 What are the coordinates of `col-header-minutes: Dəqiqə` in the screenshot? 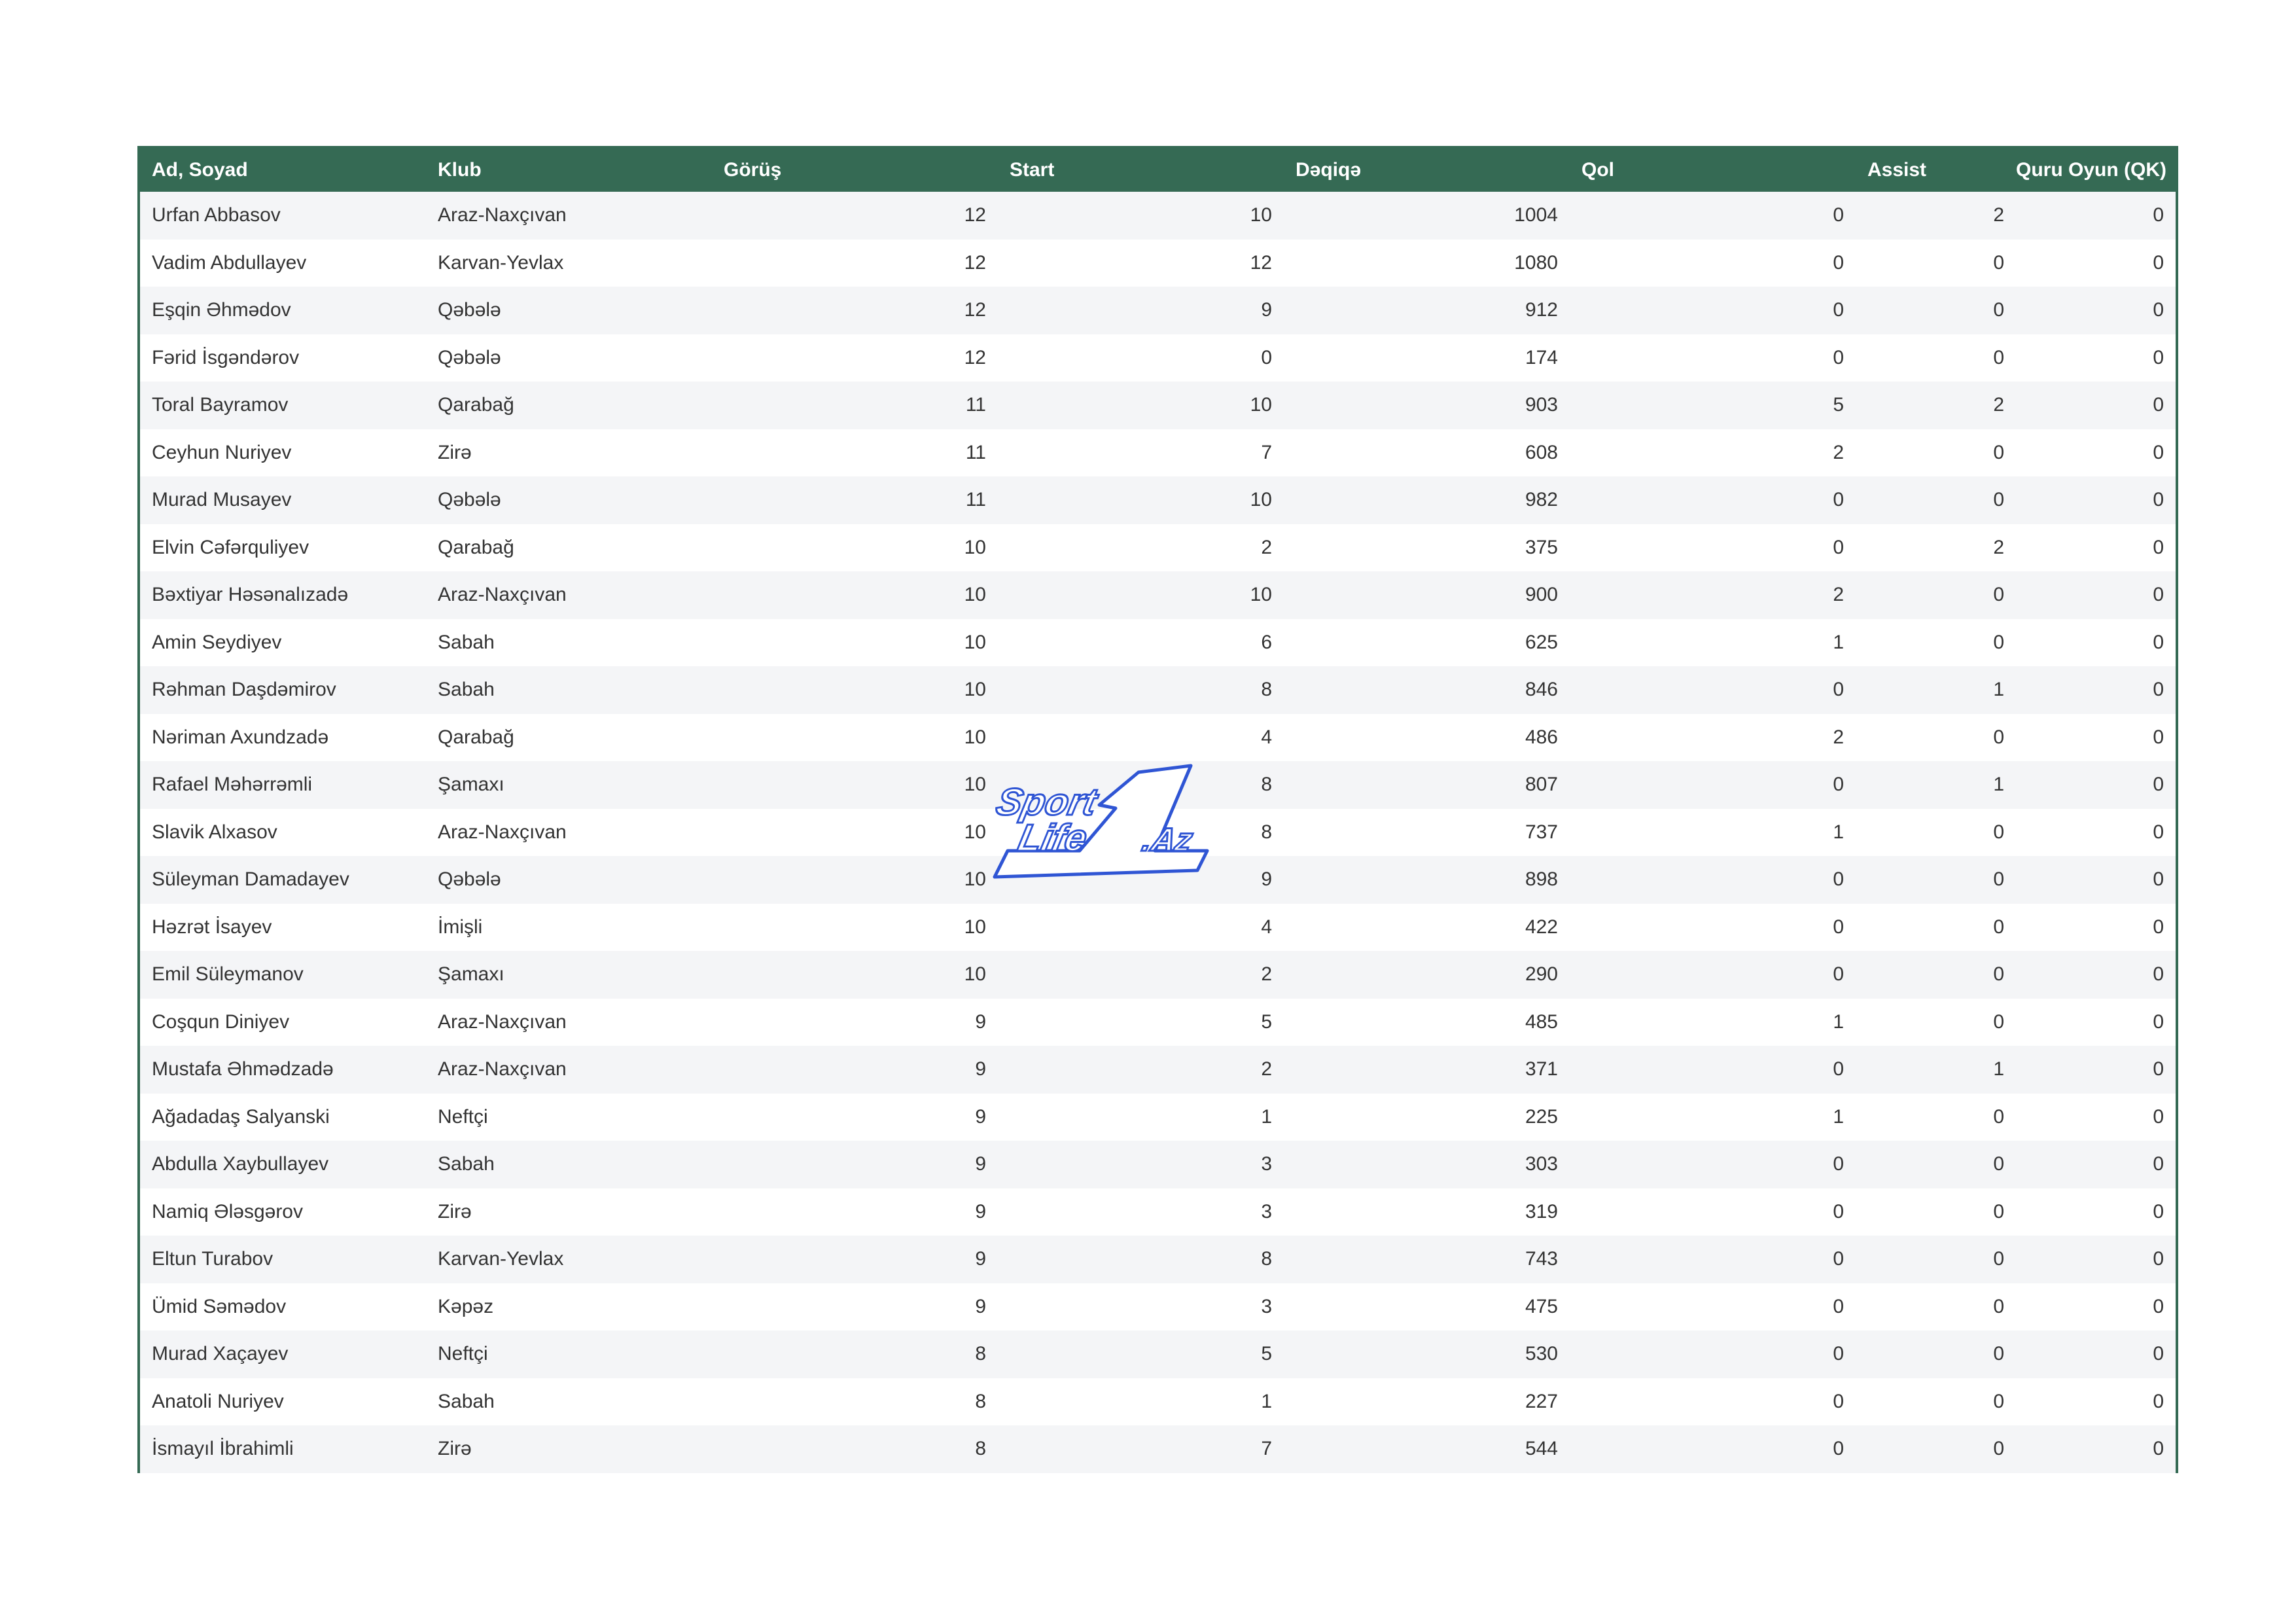 It's located at (1427, 171).